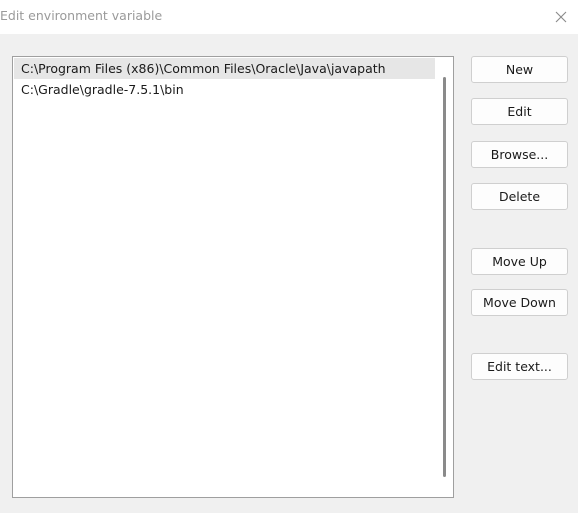 This screenshot has height=513, width=578. I want to click on scrollbar-thumb, so click(444, 277).